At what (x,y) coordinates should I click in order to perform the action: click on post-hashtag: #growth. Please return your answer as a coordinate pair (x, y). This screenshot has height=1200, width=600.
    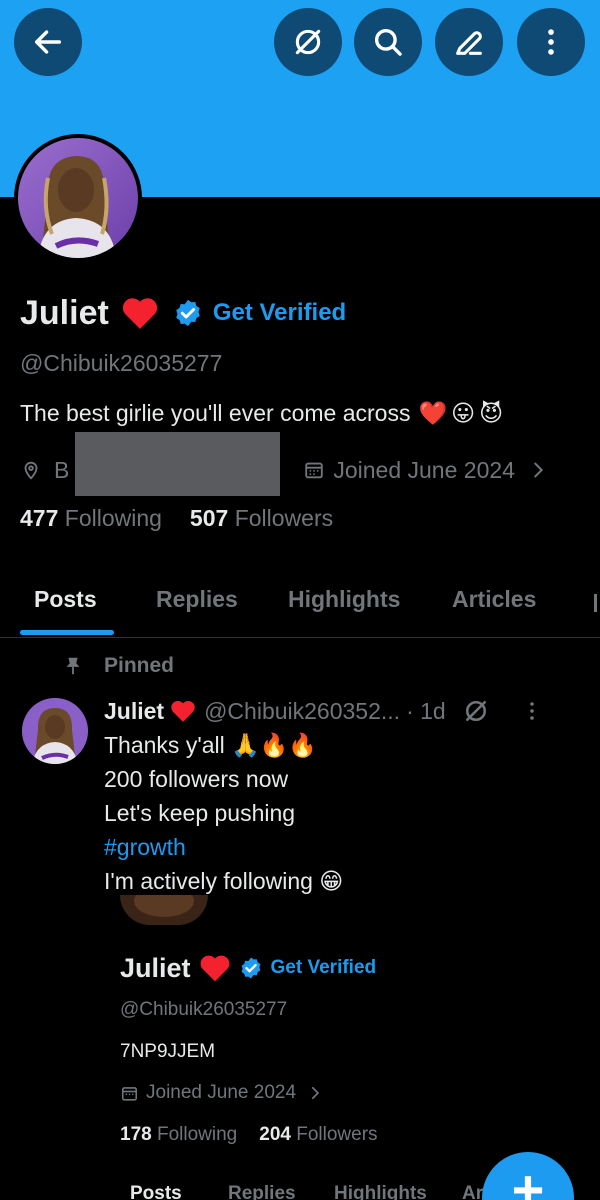
    Looking at the image, I should click on (223, 847).